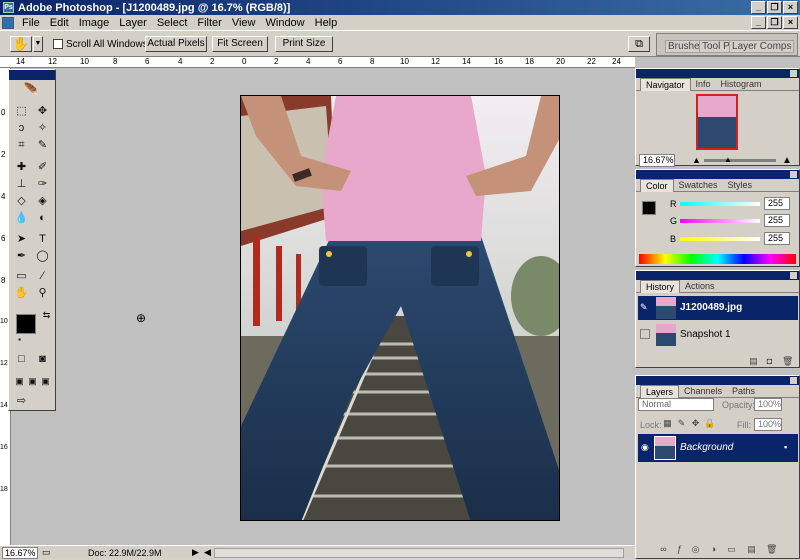 This screenshot has width=800, height=559. Describe the element at coordinates (777, 238) in the screenshot. I see `channel-b-value: 255` at that location.